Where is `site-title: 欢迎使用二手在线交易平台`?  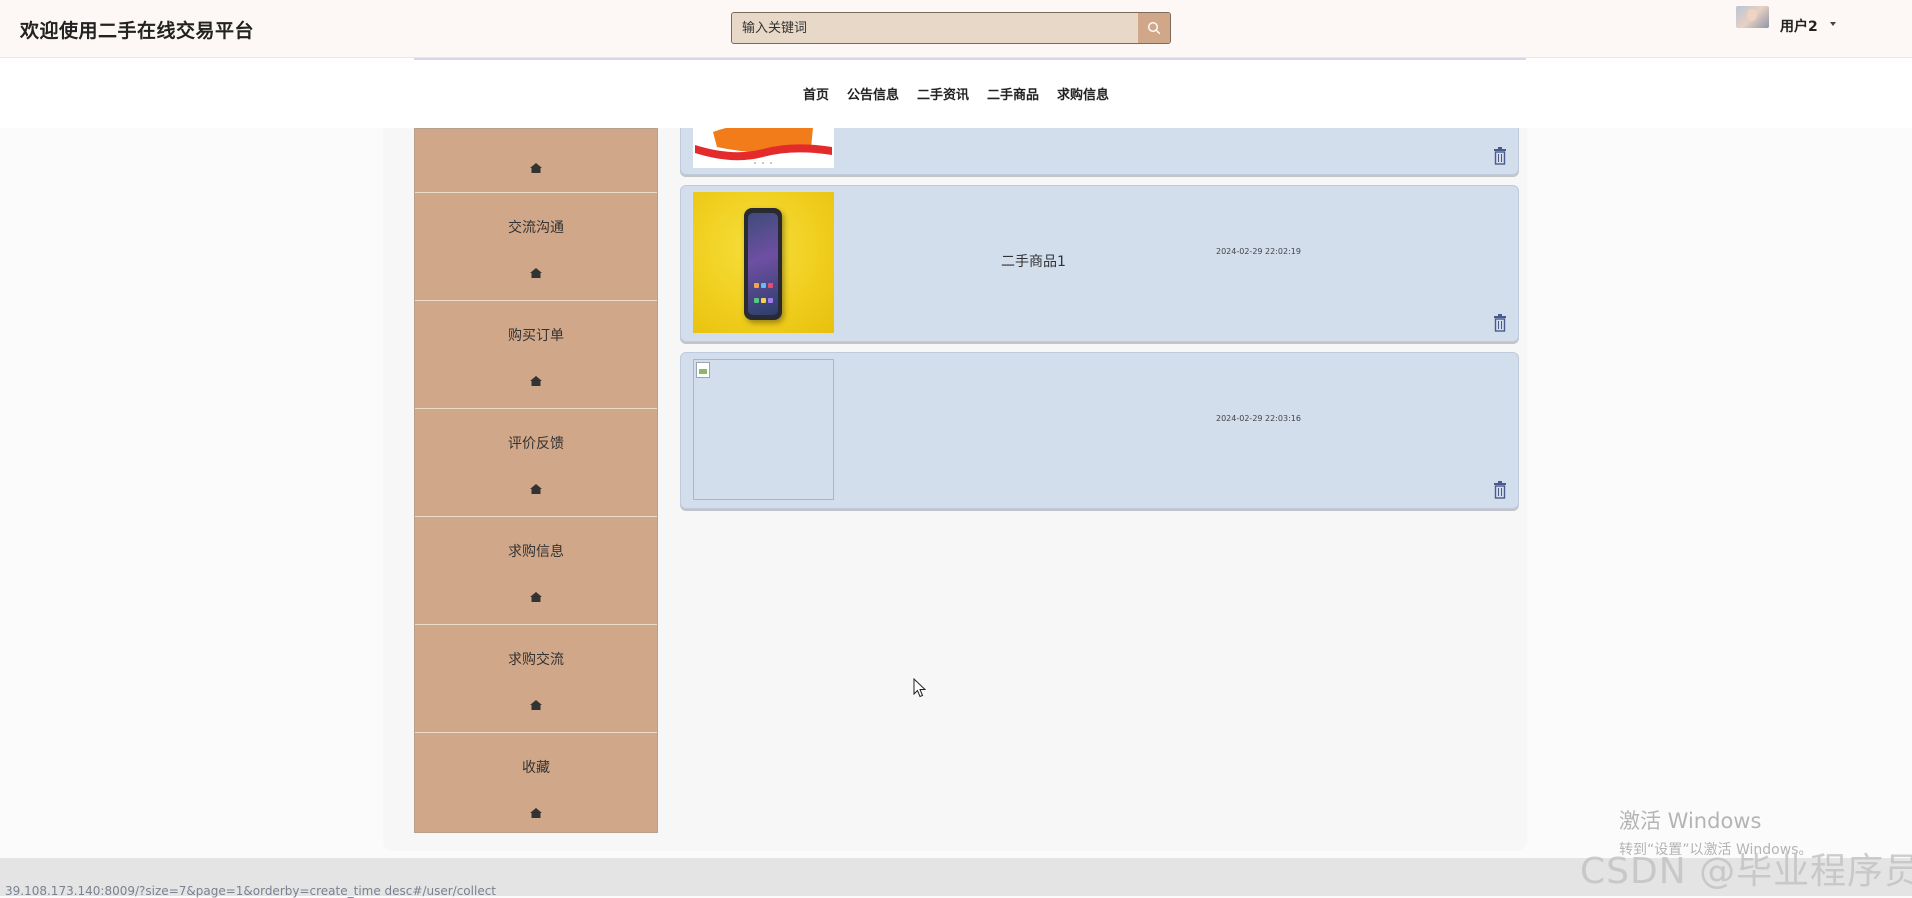
site-title: 欢迎使用二手在线交易平台 is located at coordinates (137, 31).